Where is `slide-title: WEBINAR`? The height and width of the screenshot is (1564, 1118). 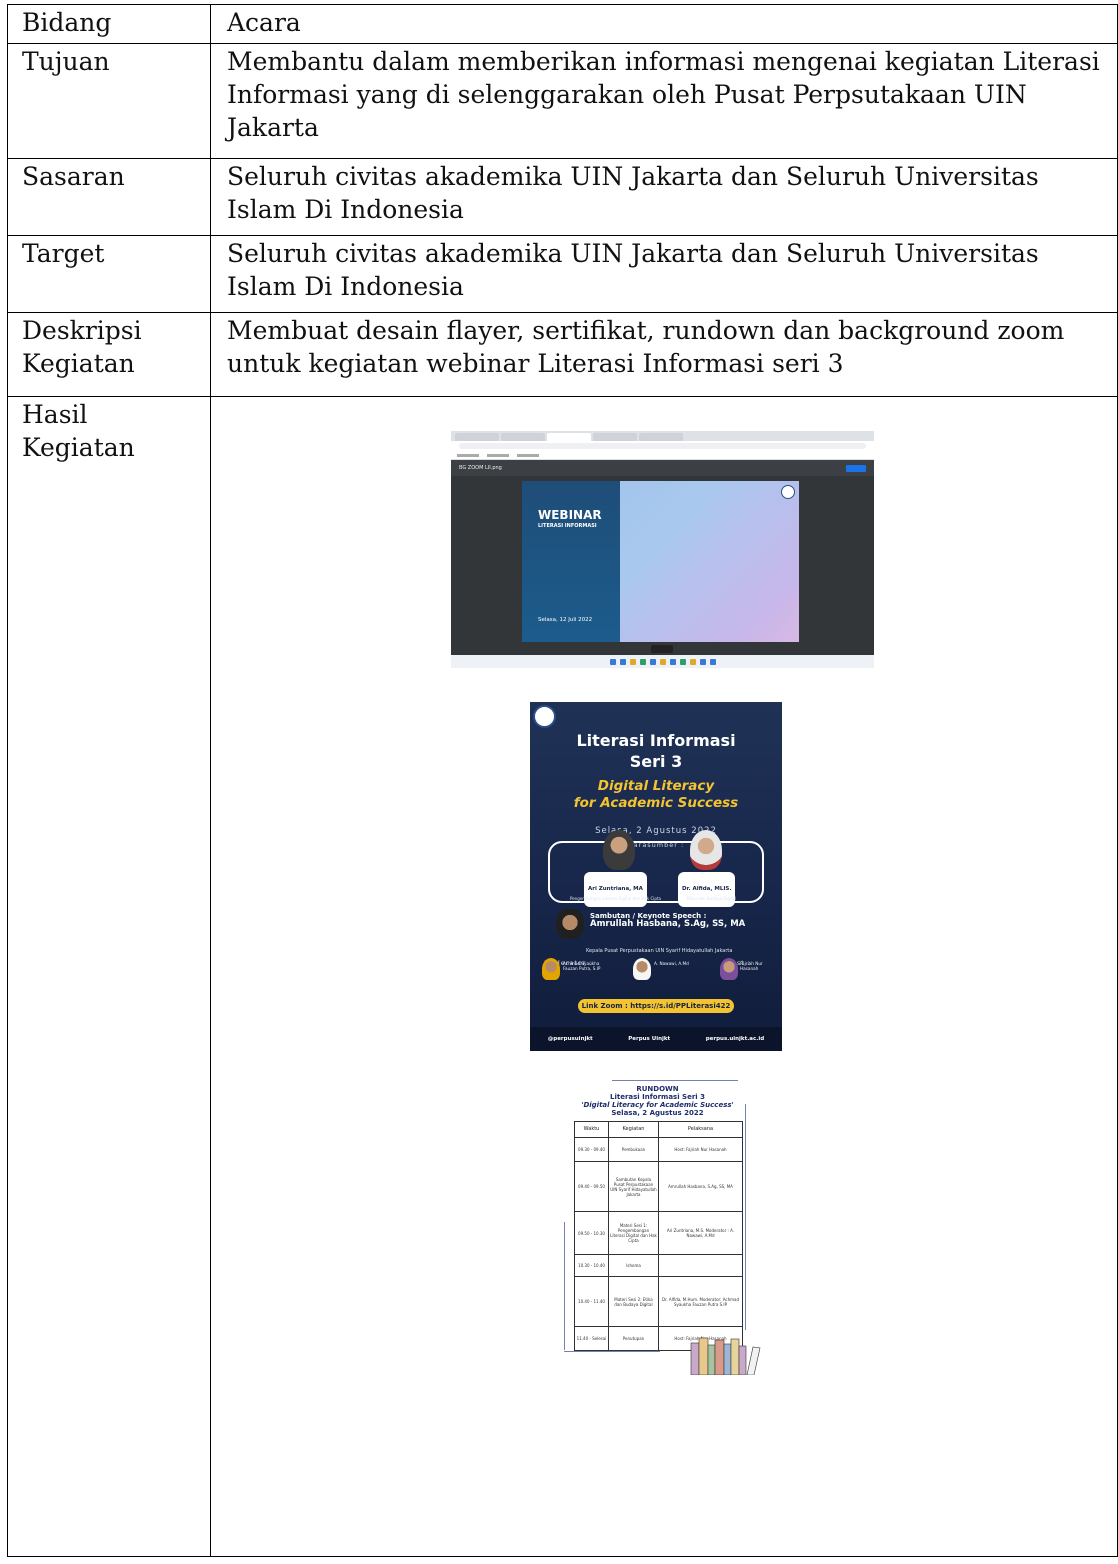
slide-title: WEBINAR is located at coordinates (570, 515).